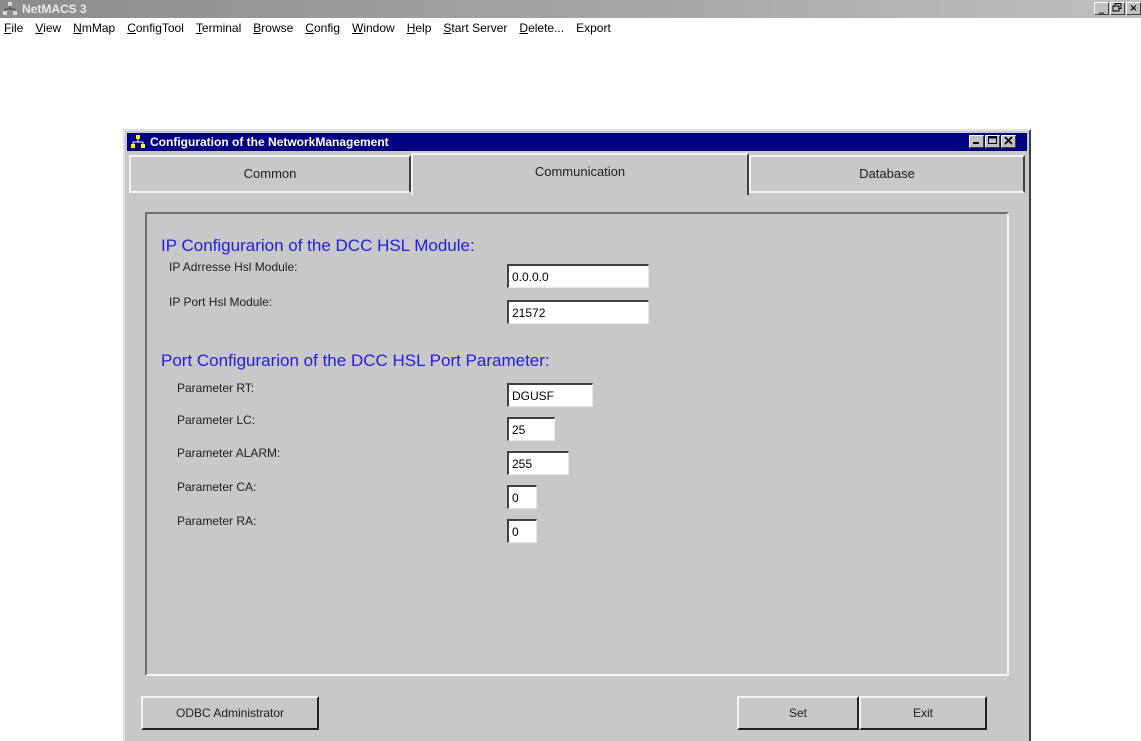 The image size is (1141, 741). I want to click on parameter-ra-input, so click(522, 531).